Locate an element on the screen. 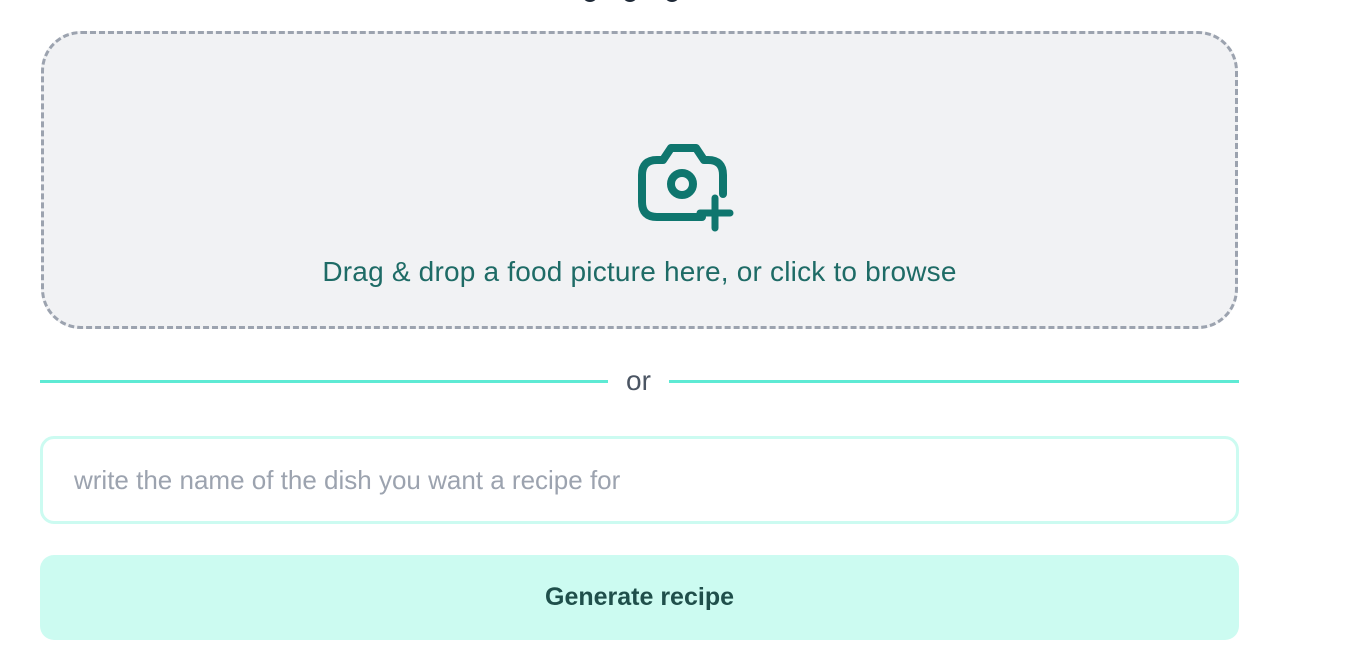 This screenshot has height=672, width=1366. generate-recipe-button: Generate recipe is located at coordinates (639, 597).